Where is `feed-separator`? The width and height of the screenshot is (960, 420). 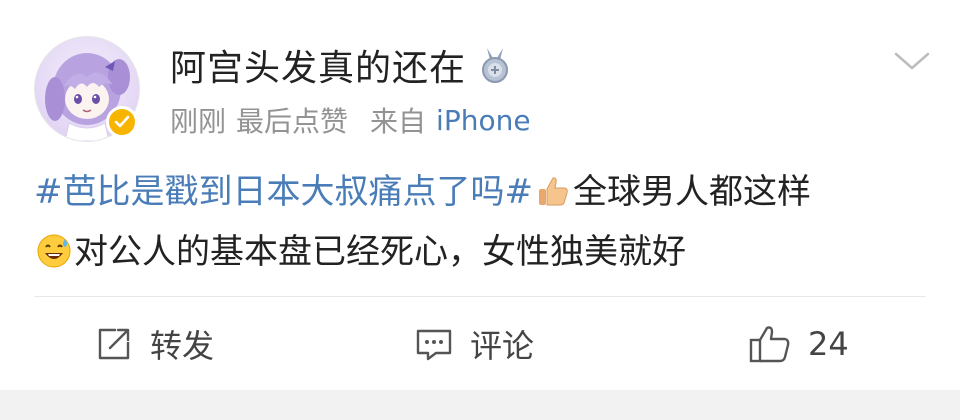
feed-separator is located at coordinates (480, 405).